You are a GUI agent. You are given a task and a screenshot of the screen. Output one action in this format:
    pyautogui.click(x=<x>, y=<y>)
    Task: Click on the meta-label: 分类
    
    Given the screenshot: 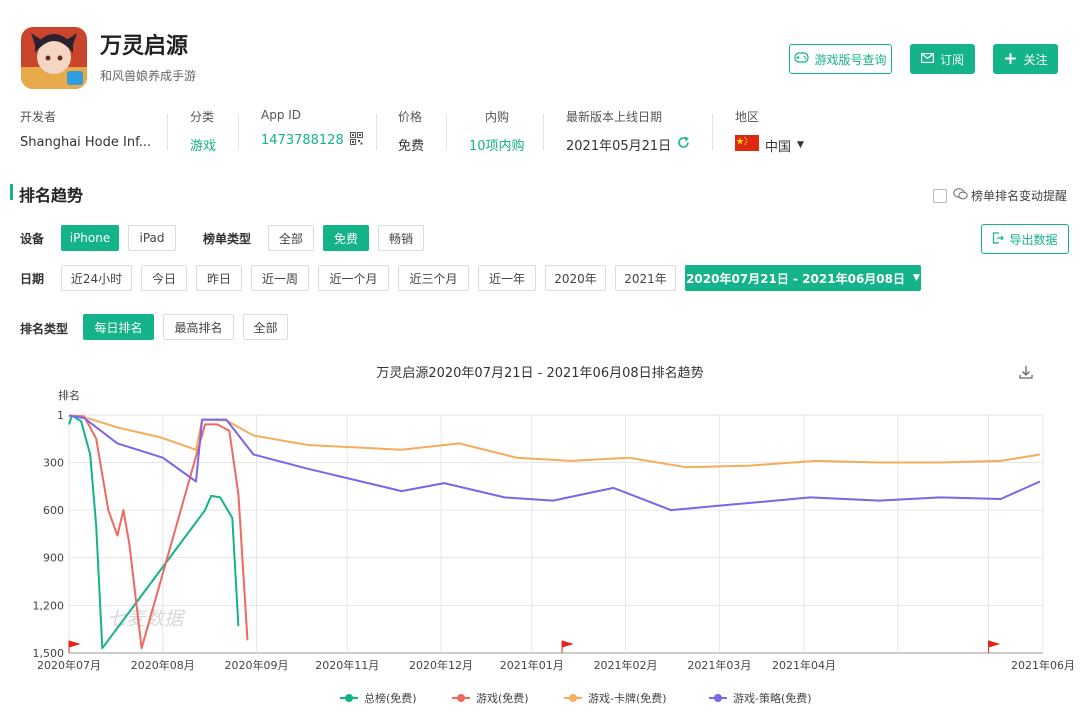 What is the action you would take?
    pyautogui.click(x=202, y=117)
    